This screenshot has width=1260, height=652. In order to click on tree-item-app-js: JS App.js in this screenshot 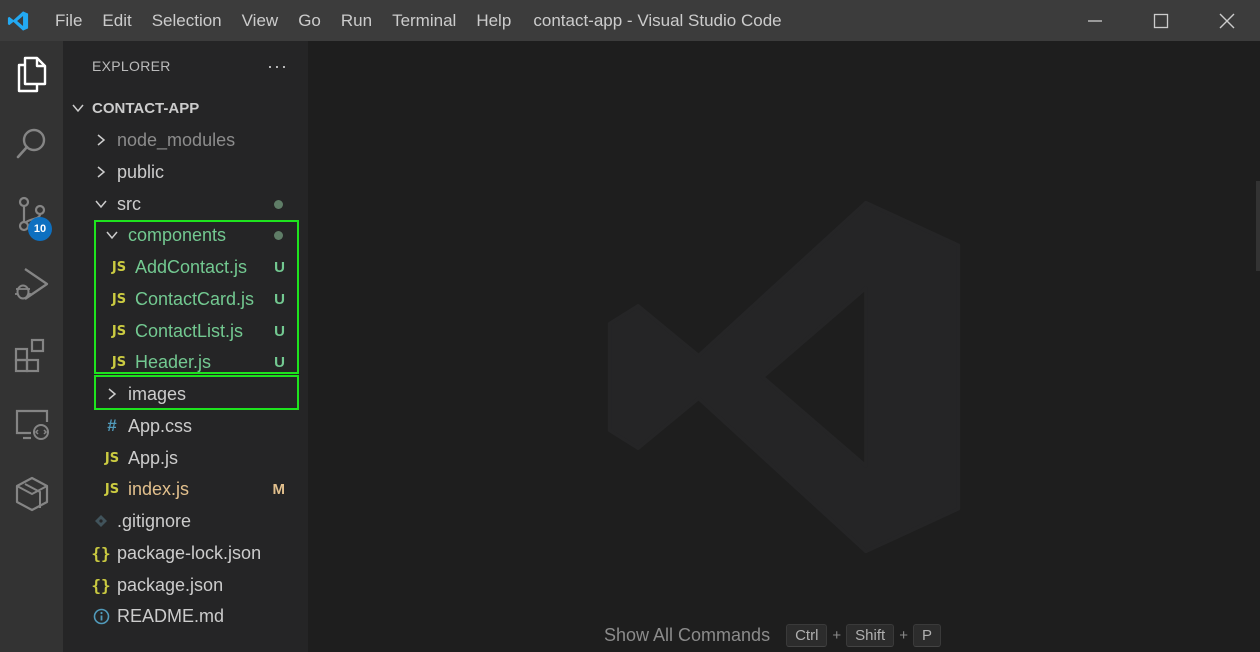, I will do `click(185, 458)`.